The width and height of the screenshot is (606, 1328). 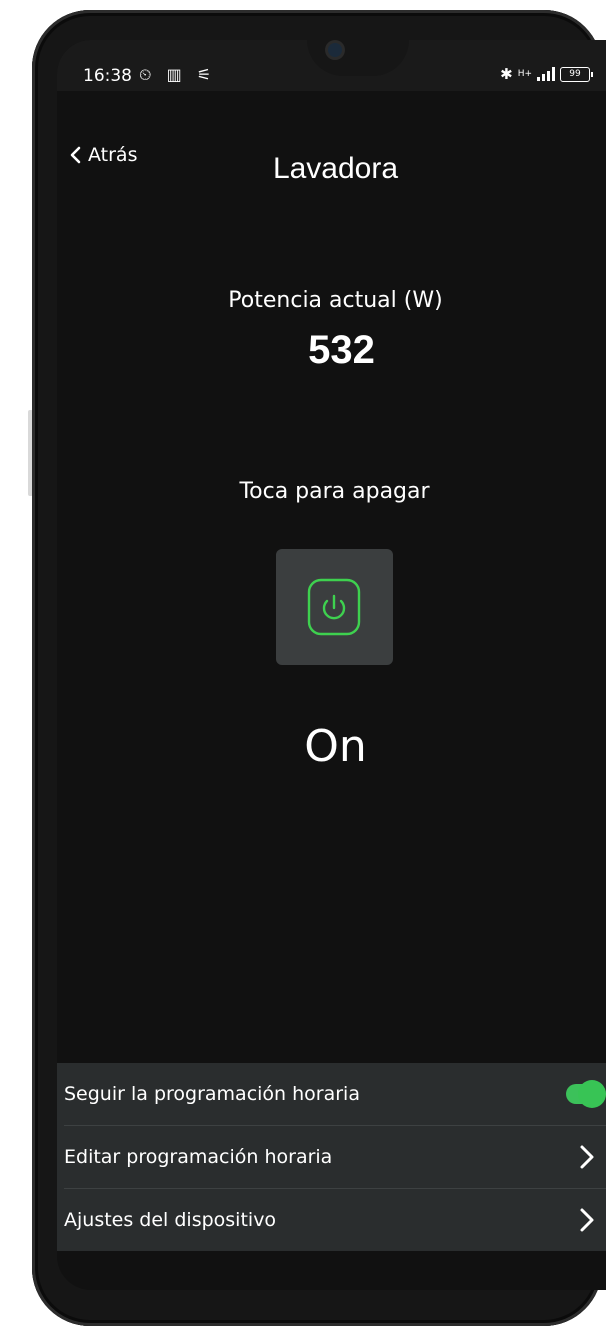 What do you see at coordinates (178, 74) in the screenshot?
I see `notification-icons: ⏲ ▥ ⚟` at bounding box center [178, 74].